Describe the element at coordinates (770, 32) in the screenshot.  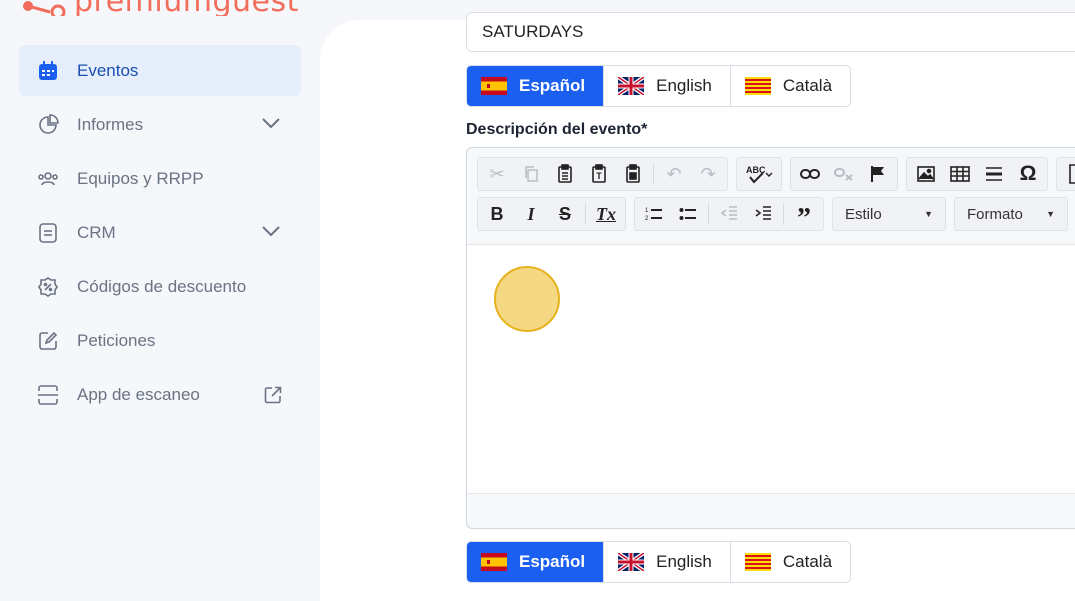
I see `event-name-input: SATURDAYS` at that location.